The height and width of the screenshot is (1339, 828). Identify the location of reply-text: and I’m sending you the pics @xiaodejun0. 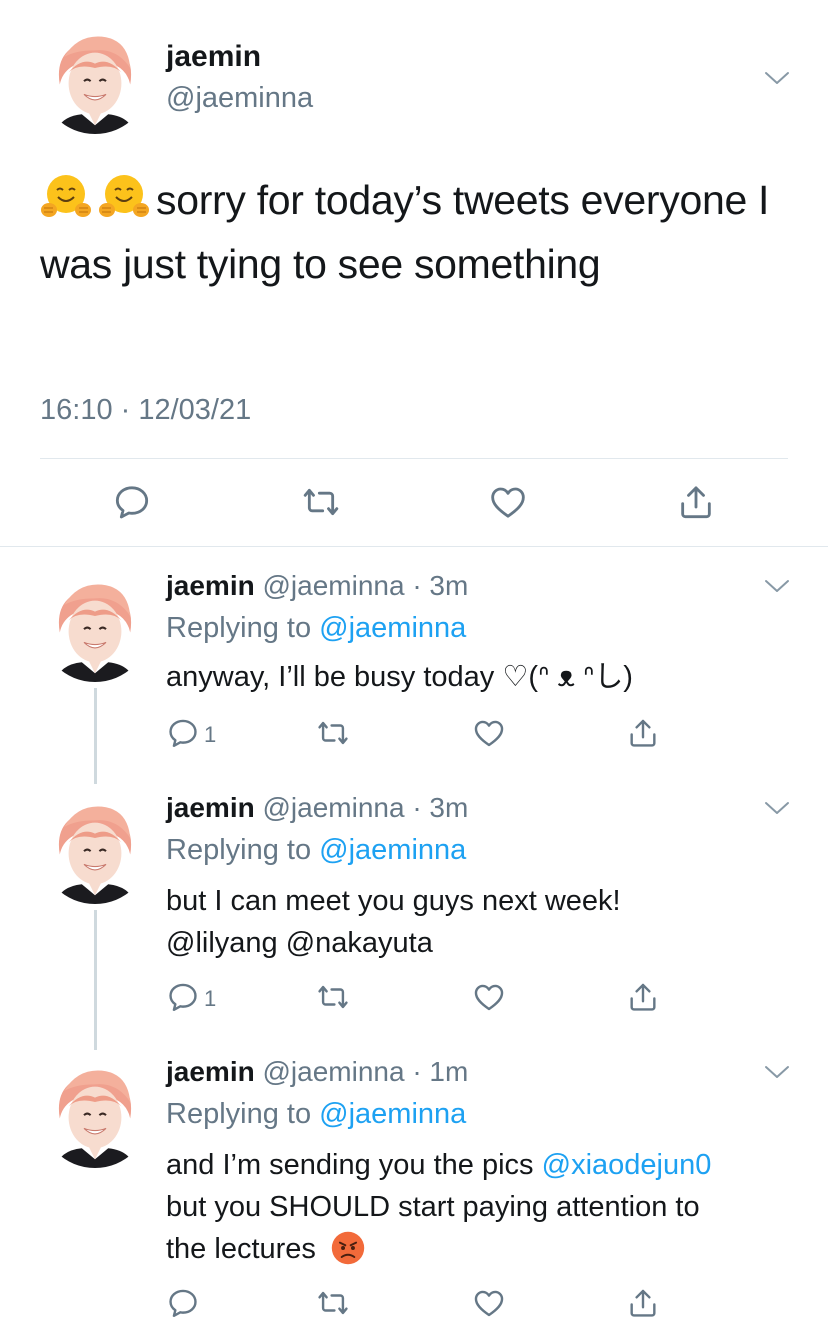
(438, 1165).